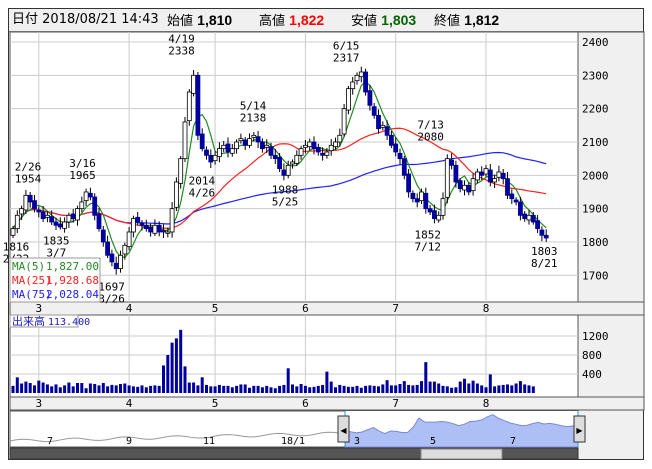  What do you see at coordinates (202, 193) in the screenshot?
I see `annotation-date: 4/26` at bounding box center [202, 193].